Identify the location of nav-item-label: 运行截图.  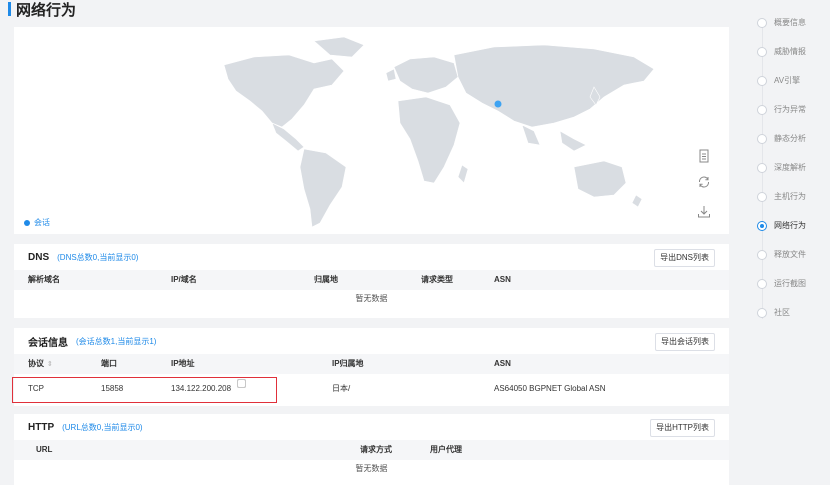
(790, 283).